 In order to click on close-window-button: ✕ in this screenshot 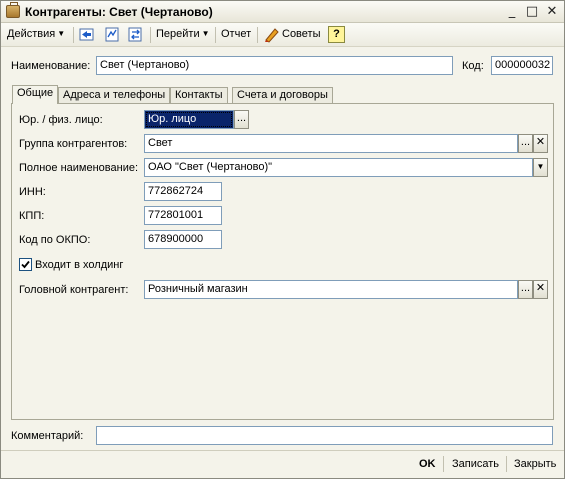, I will do `click(552, 12)`.